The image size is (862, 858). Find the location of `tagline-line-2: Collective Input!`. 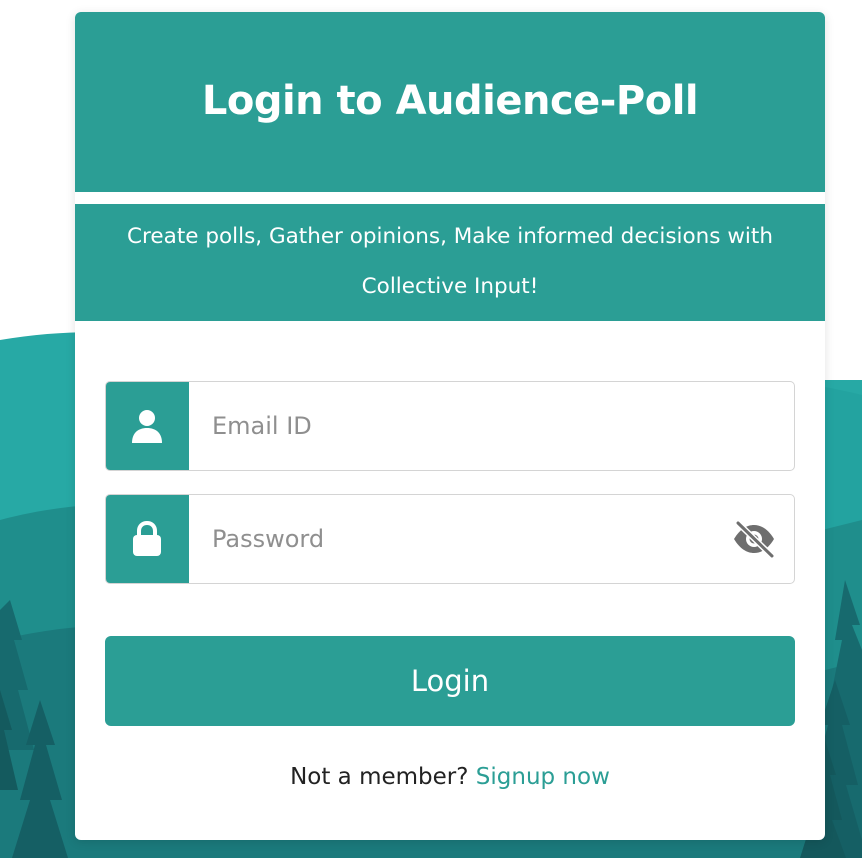

tagline-line-2: Collective Input! is located at coordinates (450, 286).